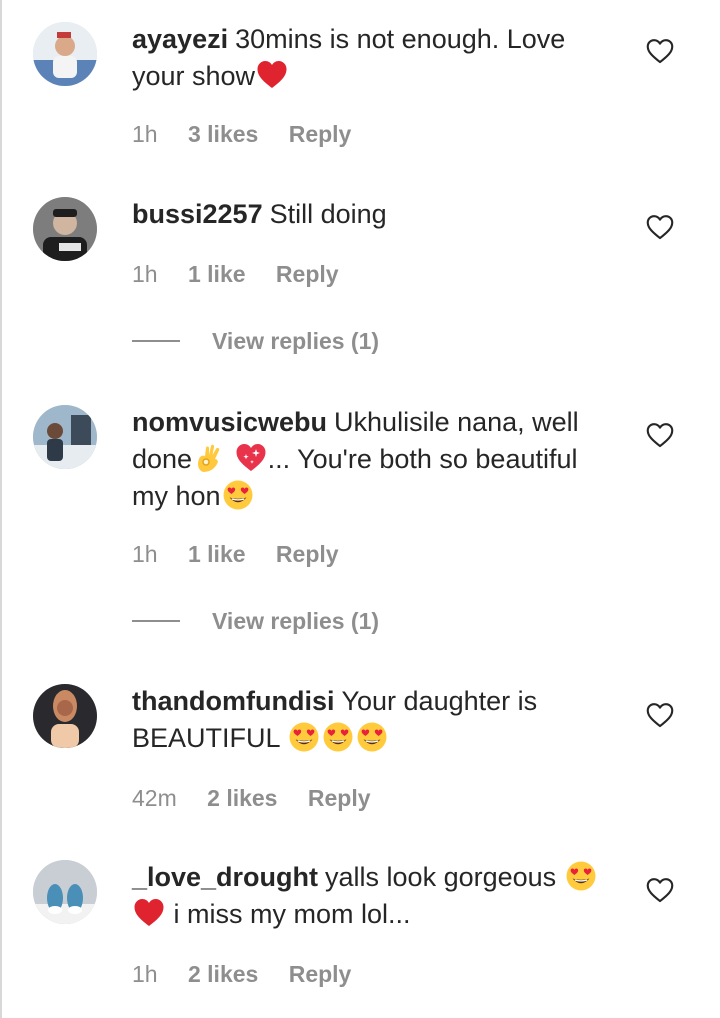 The width and height of the screenshot is (720, 1018). Describe the element at coordinates (367, 720) in the screenshot. I see `comment-body: thandomfundisi Your daughter is BEAUTIFUL` at that location.